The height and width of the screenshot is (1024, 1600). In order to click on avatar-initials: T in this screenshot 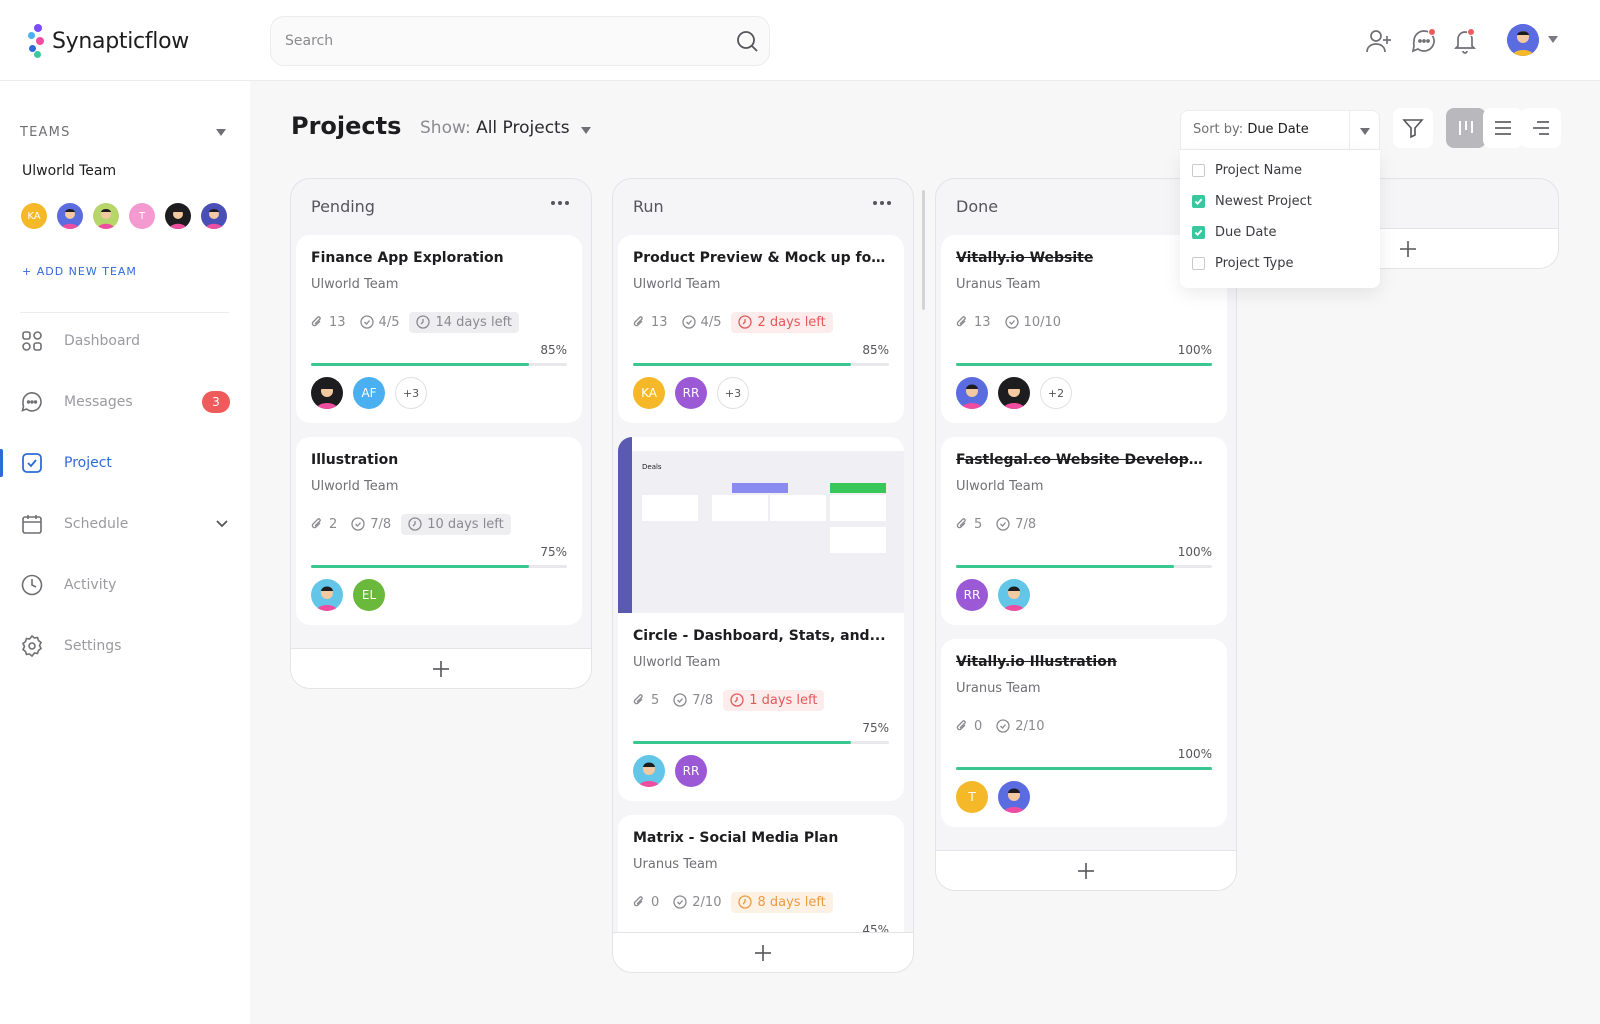, I will do `click(972, 797)`.